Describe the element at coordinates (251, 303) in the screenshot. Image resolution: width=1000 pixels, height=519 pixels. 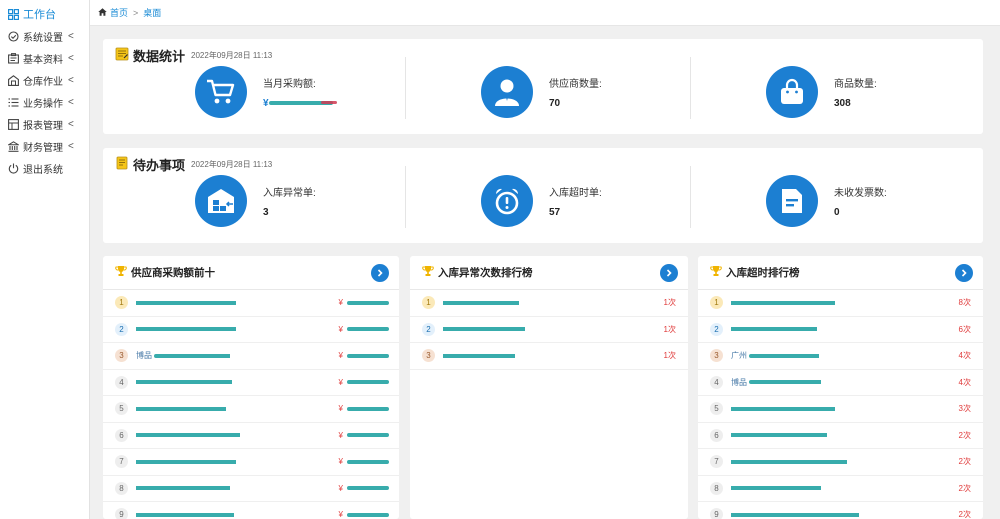
I see `table-row: 1 ¥` at that location.